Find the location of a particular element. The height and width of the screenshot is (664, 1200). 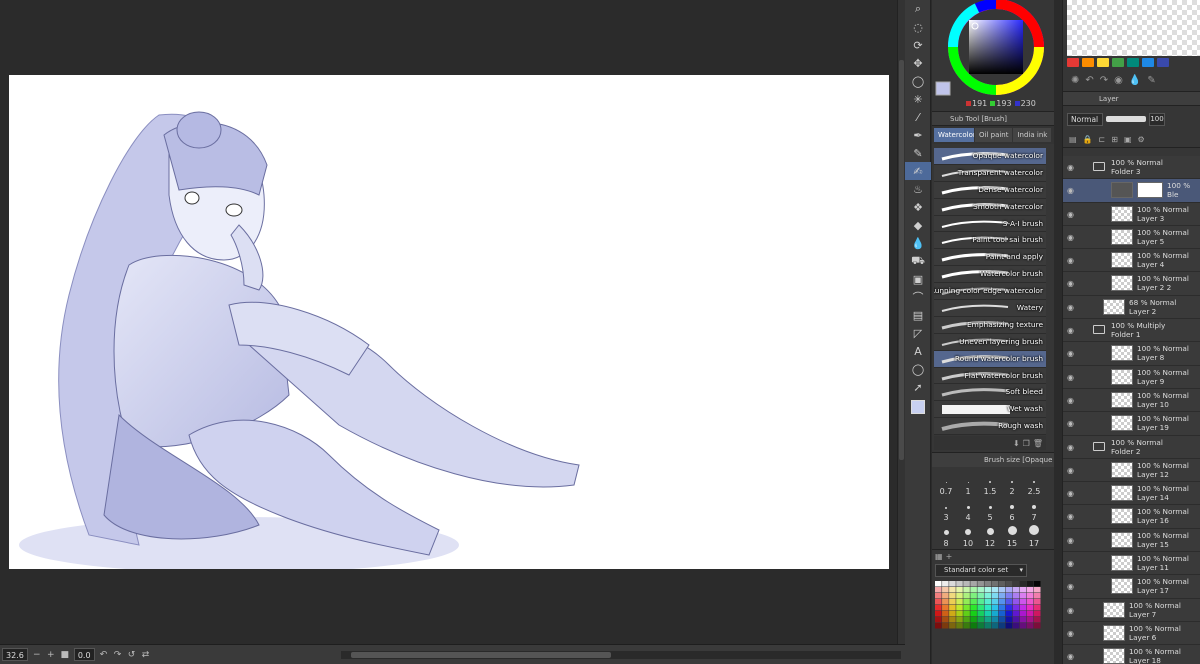

zoom-in-icon: + is located at coordinates (51, 655).